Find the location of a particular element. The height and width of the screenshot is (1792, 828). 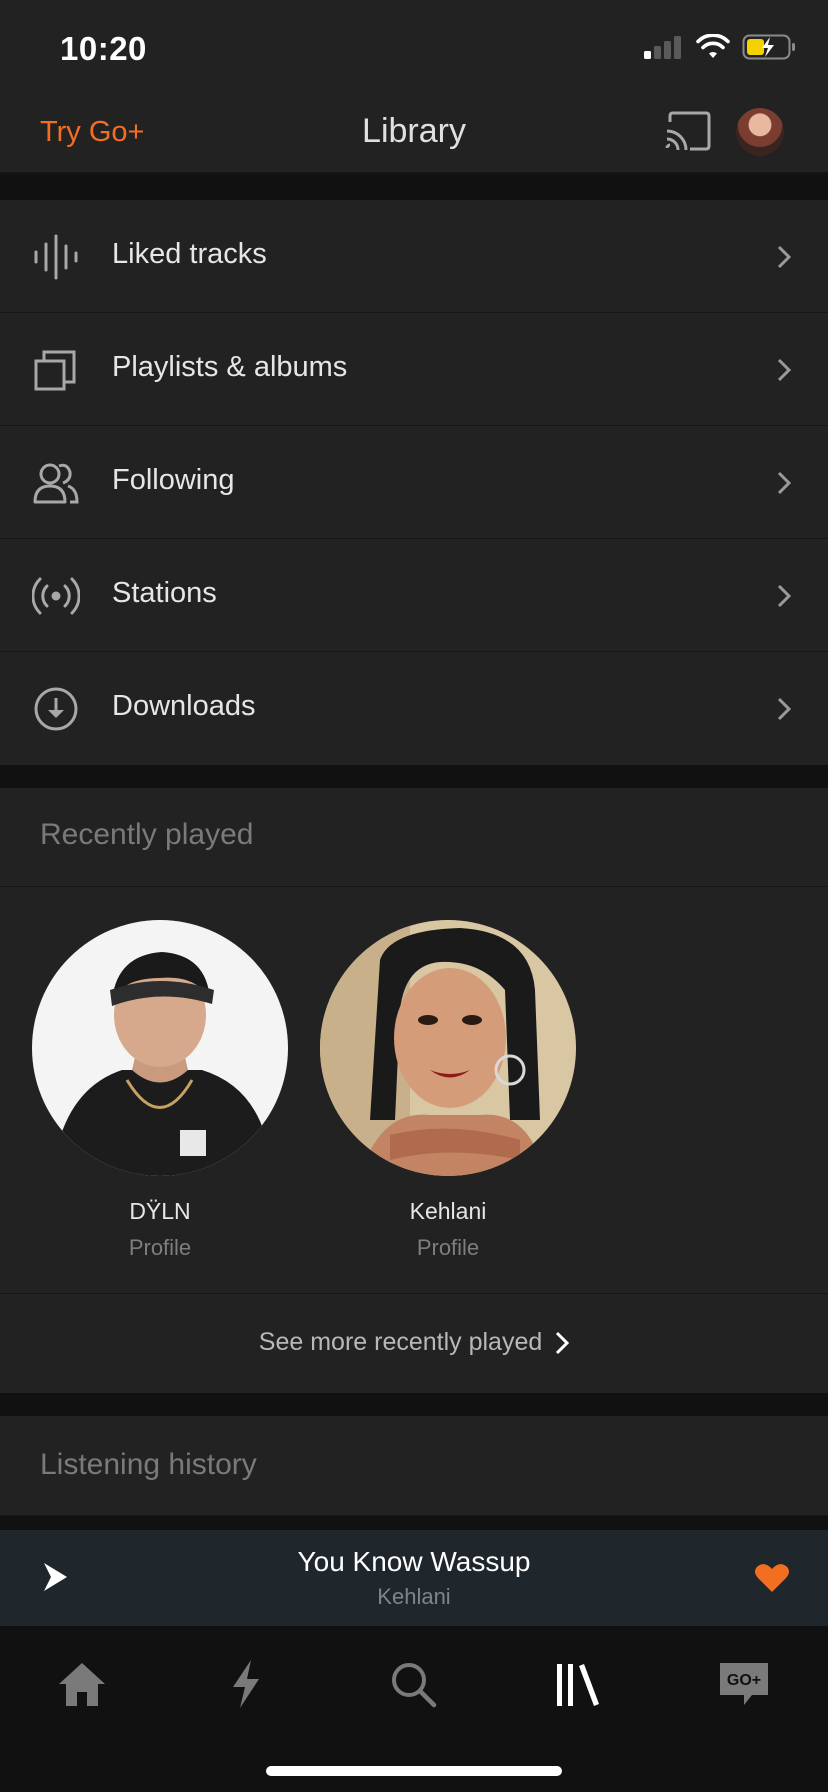

library-icon is located at coordinates (578, 1685).